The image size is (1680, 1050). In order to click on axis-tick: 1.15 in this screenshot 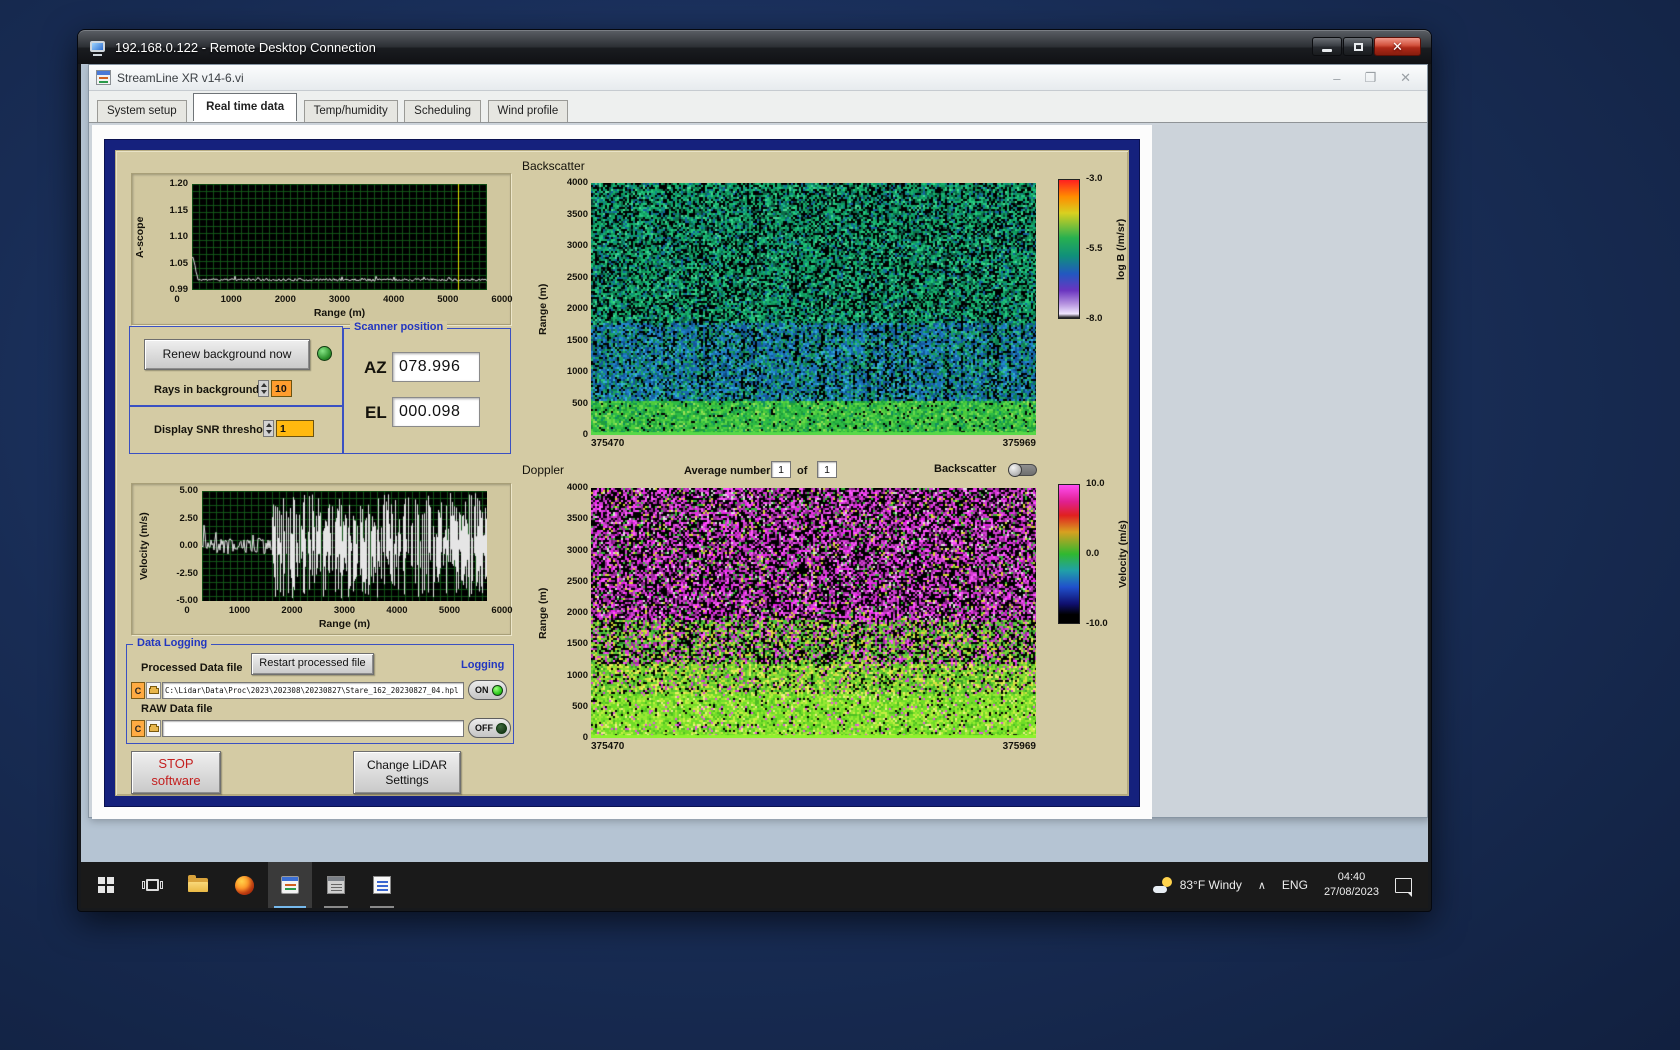, I will do `click(179, 210)`.